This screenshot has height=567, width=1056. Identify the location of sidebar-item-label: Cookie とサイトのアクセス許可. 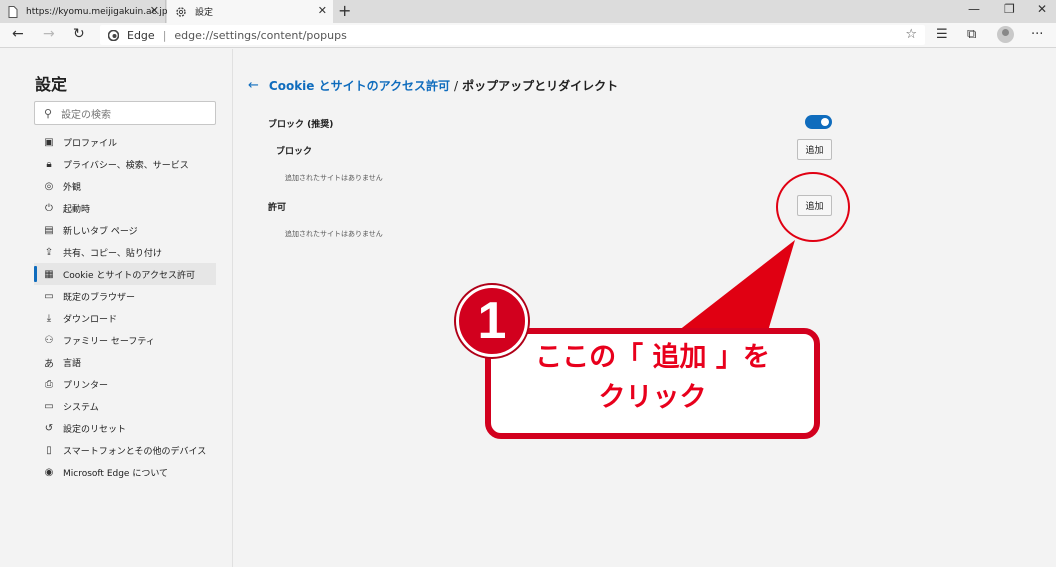
(129, 275).